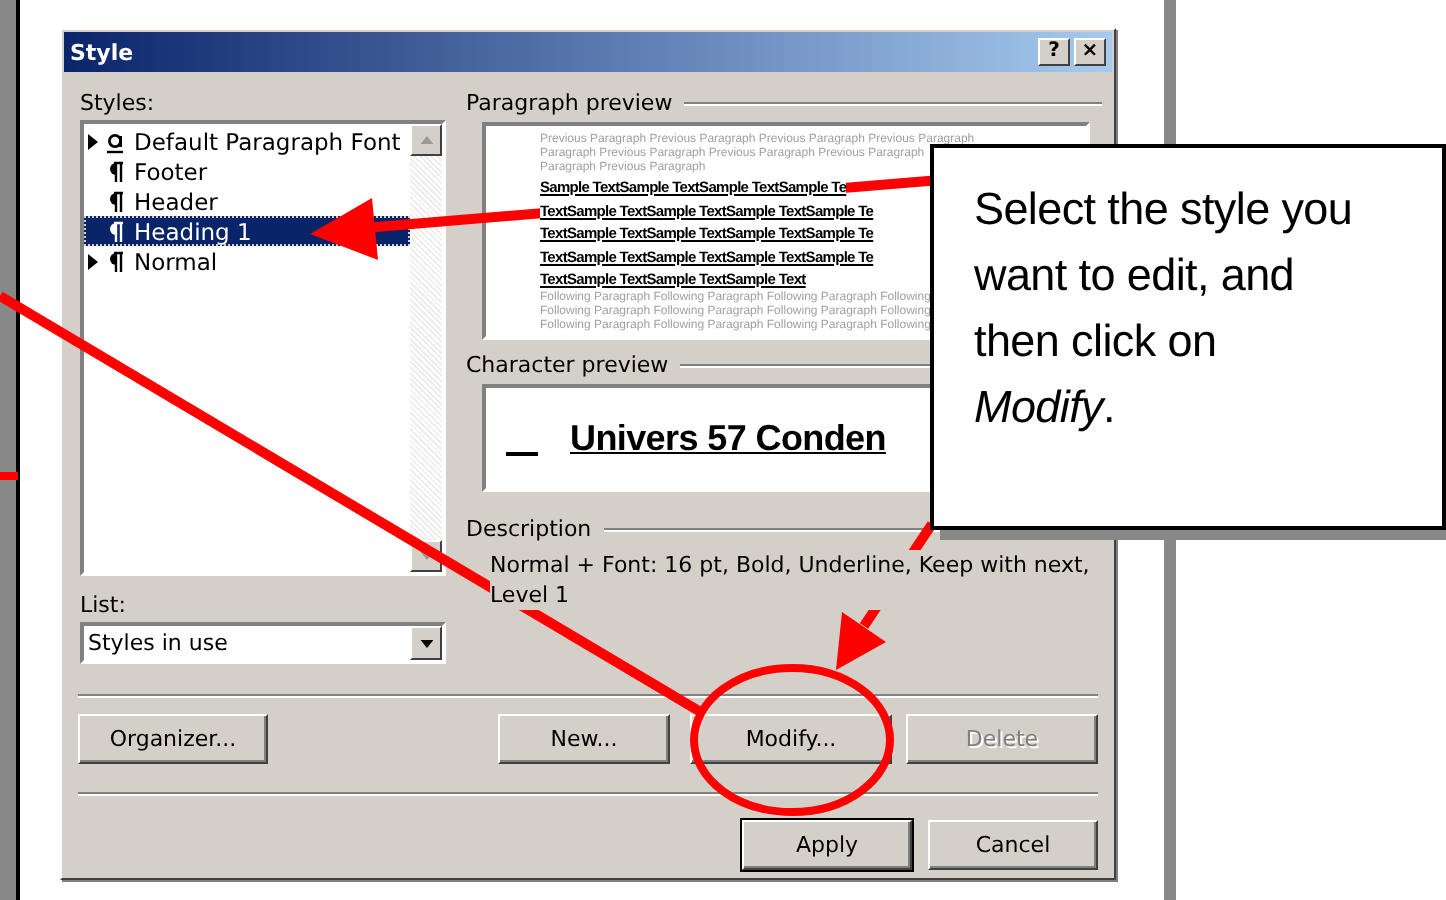 The width and height of the screenshot is (1446, 900). Describe the element at coordinates (102, 52) in the screenshot. I see `window-title: Style` at that location.